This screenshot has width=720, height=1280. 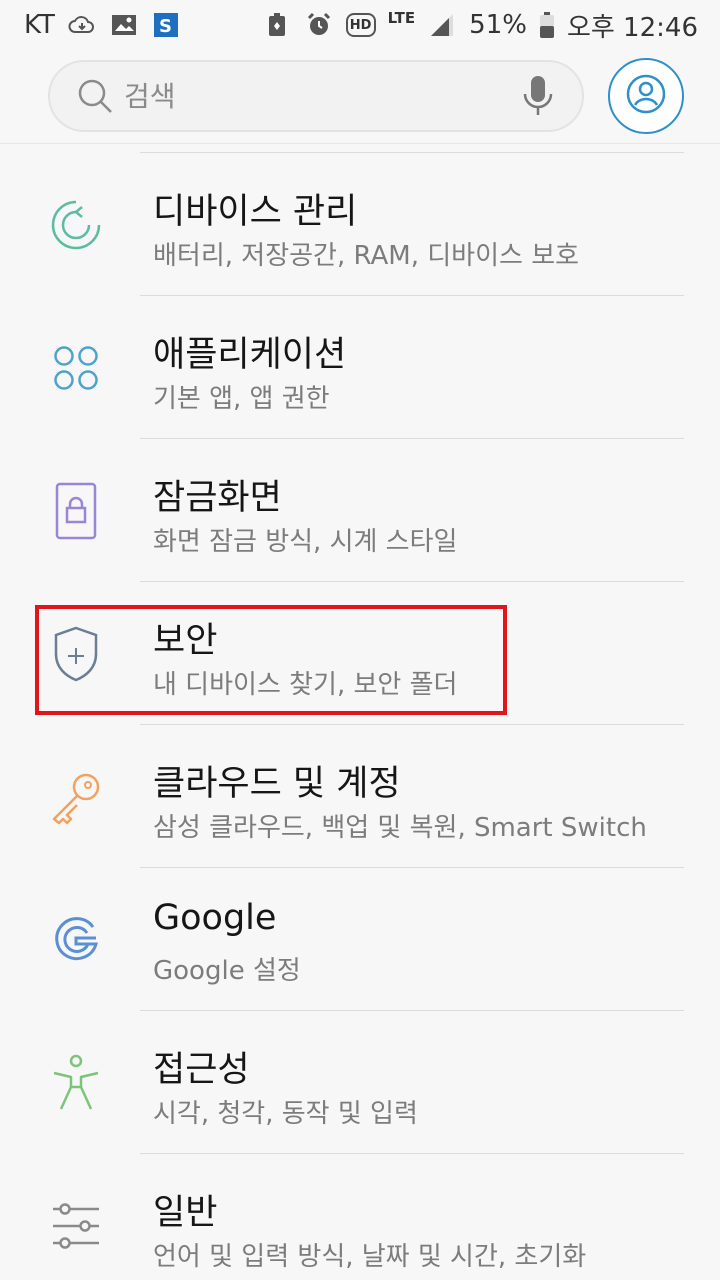 I want to click on microphone-icon, so click(x=538, y=96).